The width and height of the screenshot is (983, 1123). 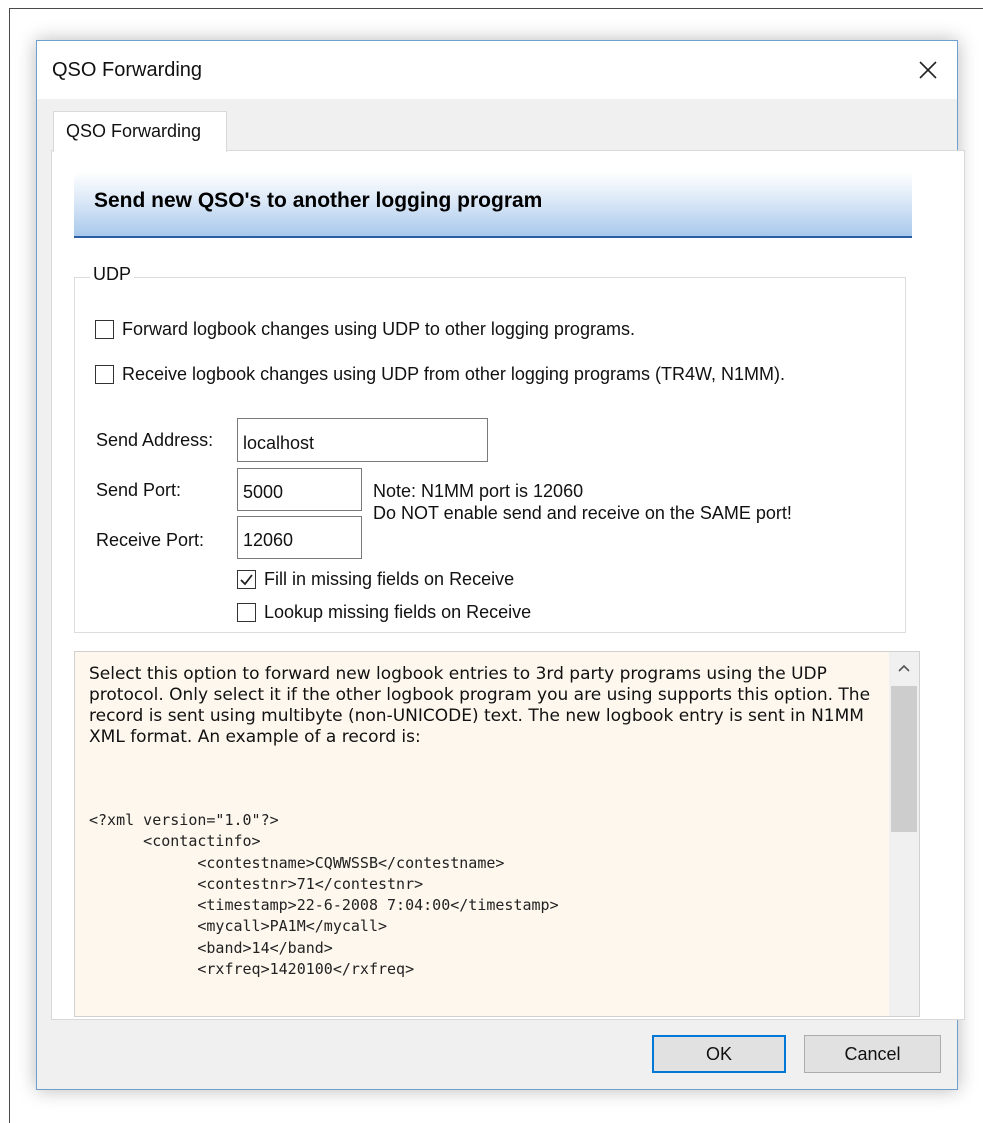 What do you see at coordinates (496, 8) in the screenshot?
I see `frame-border-top` at bounding box center [496, 8].